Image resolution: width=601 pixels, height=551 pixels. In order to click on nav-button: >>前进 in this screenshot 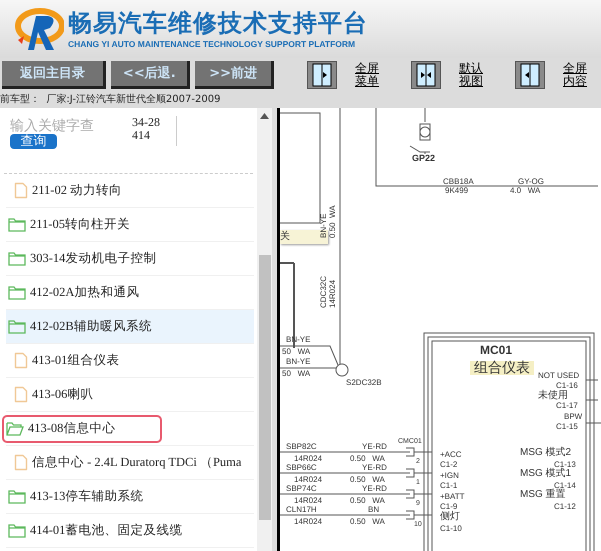, I will do `click(234, 75)`.